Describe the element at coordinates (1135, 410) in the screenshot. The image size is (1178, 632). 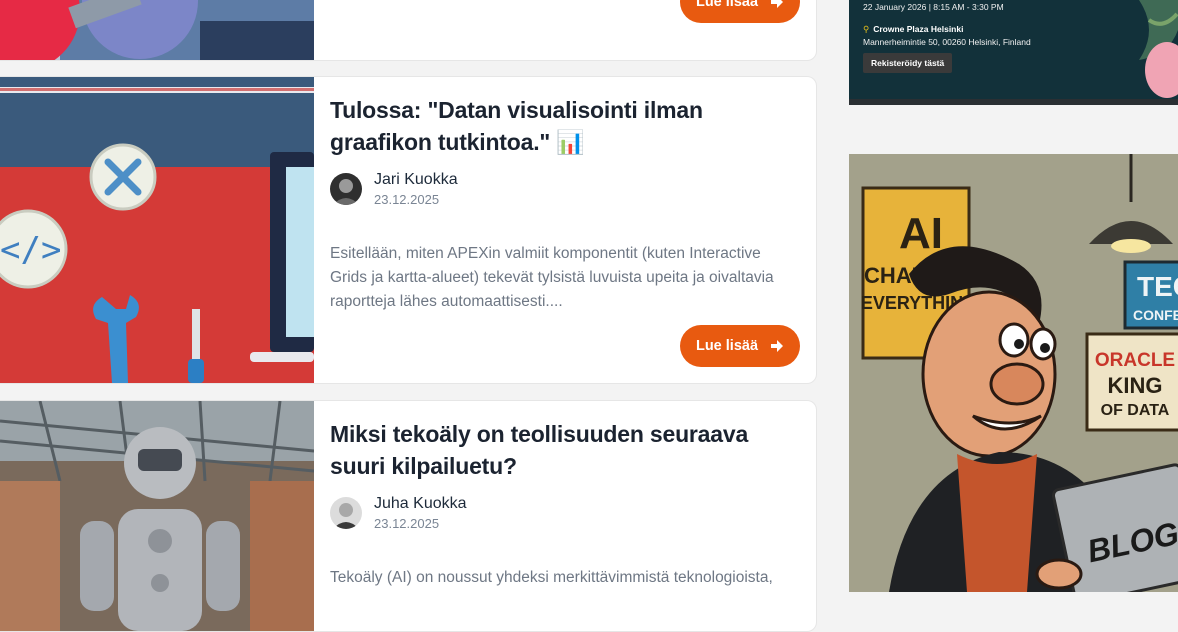
I see `oracle-sign-line3: OF DATA` at that location.